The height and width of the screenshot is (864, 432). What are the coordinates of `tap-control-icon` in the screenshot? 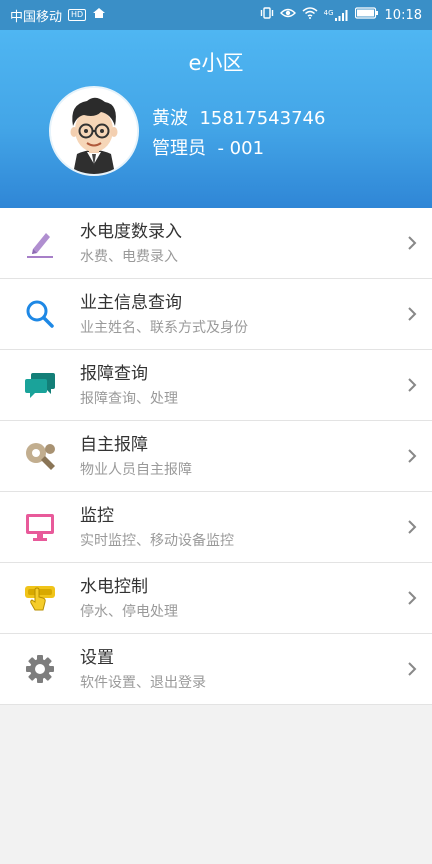 It's located at (40, 598).